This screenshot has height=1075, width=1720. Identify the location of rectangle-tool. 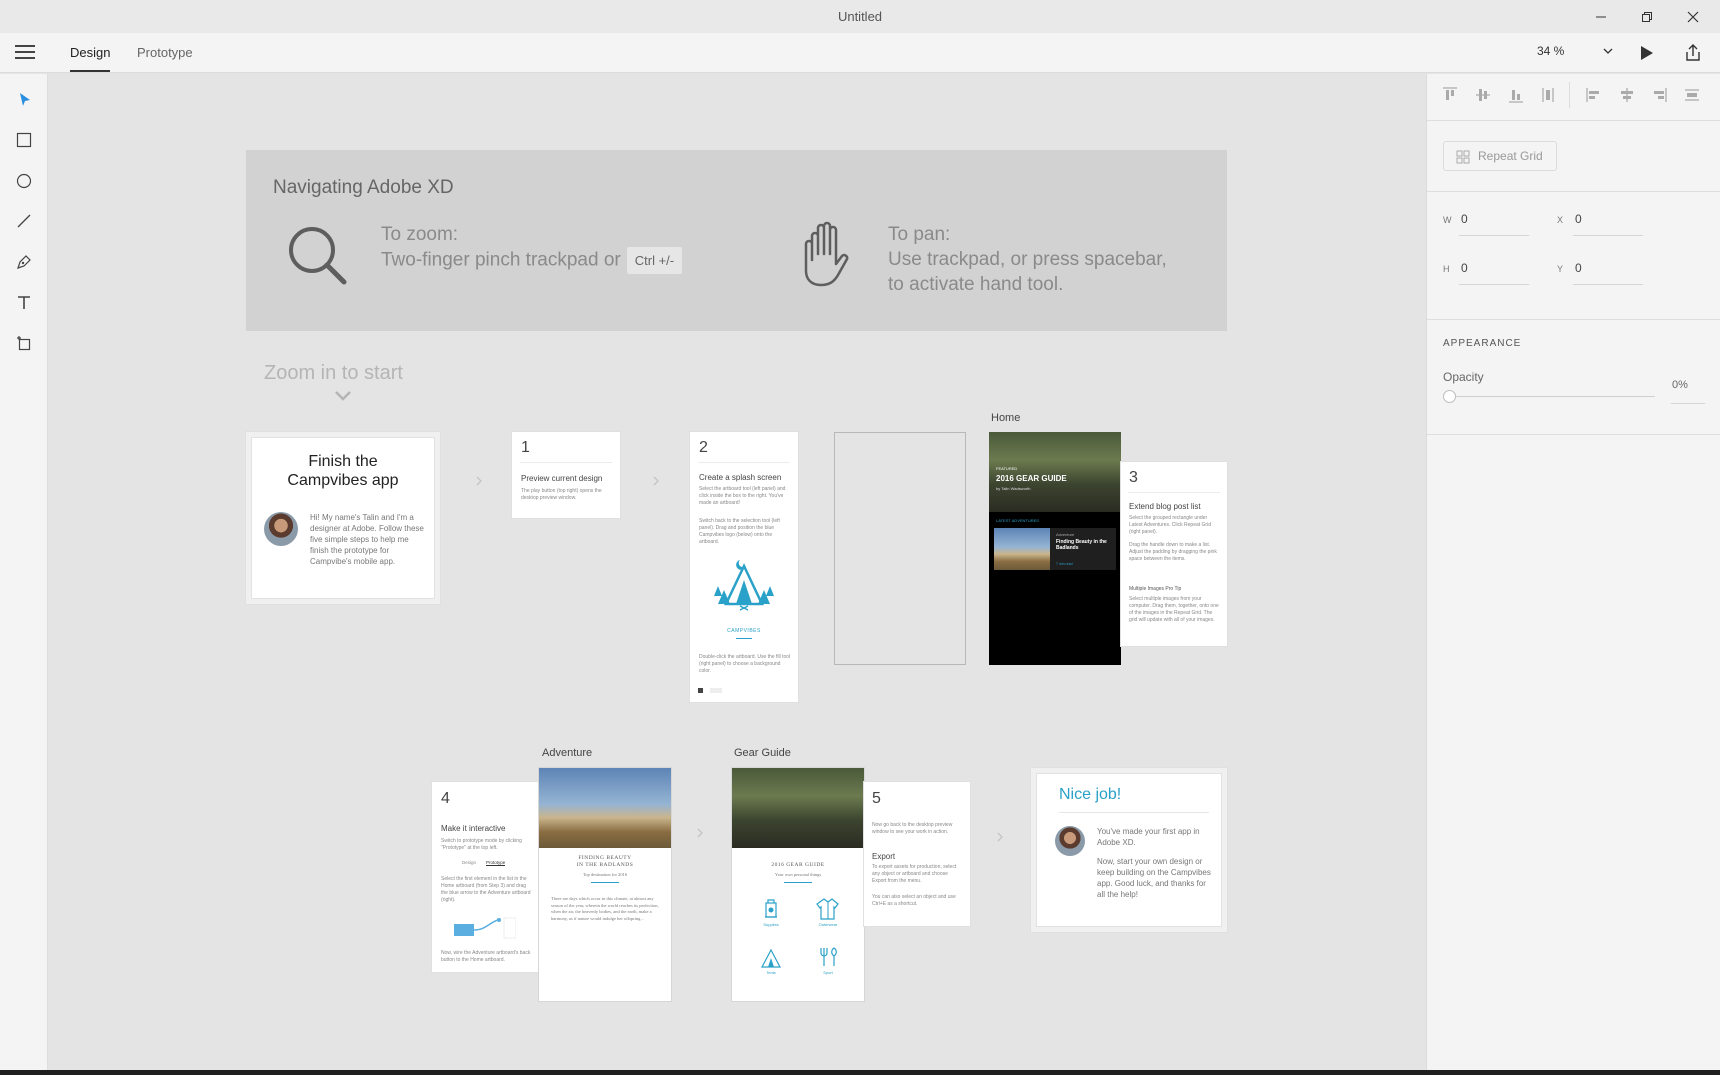
(24, 140).